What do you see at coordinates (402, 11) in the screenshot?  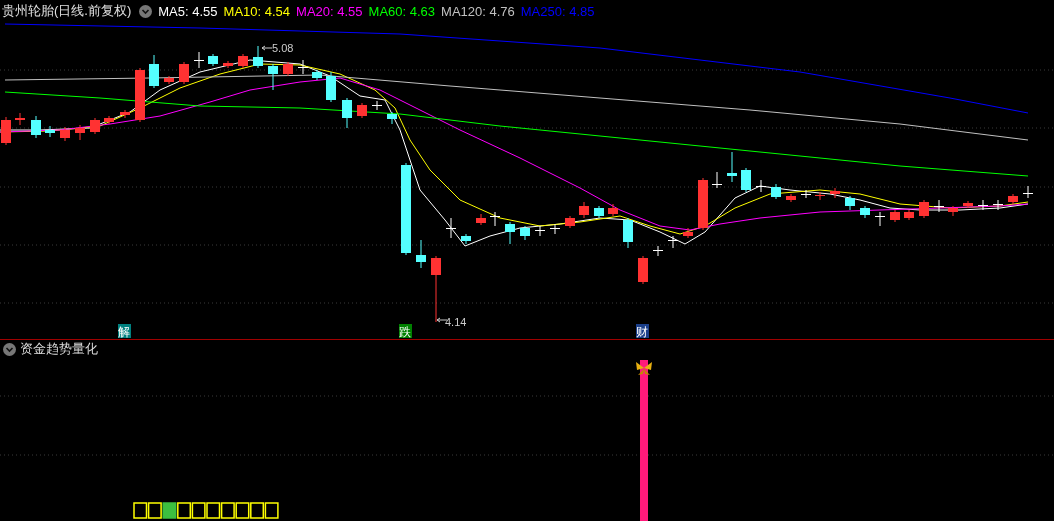 I see `moving-average-label: MA60: 4.63` at bounding box center [402, 11].